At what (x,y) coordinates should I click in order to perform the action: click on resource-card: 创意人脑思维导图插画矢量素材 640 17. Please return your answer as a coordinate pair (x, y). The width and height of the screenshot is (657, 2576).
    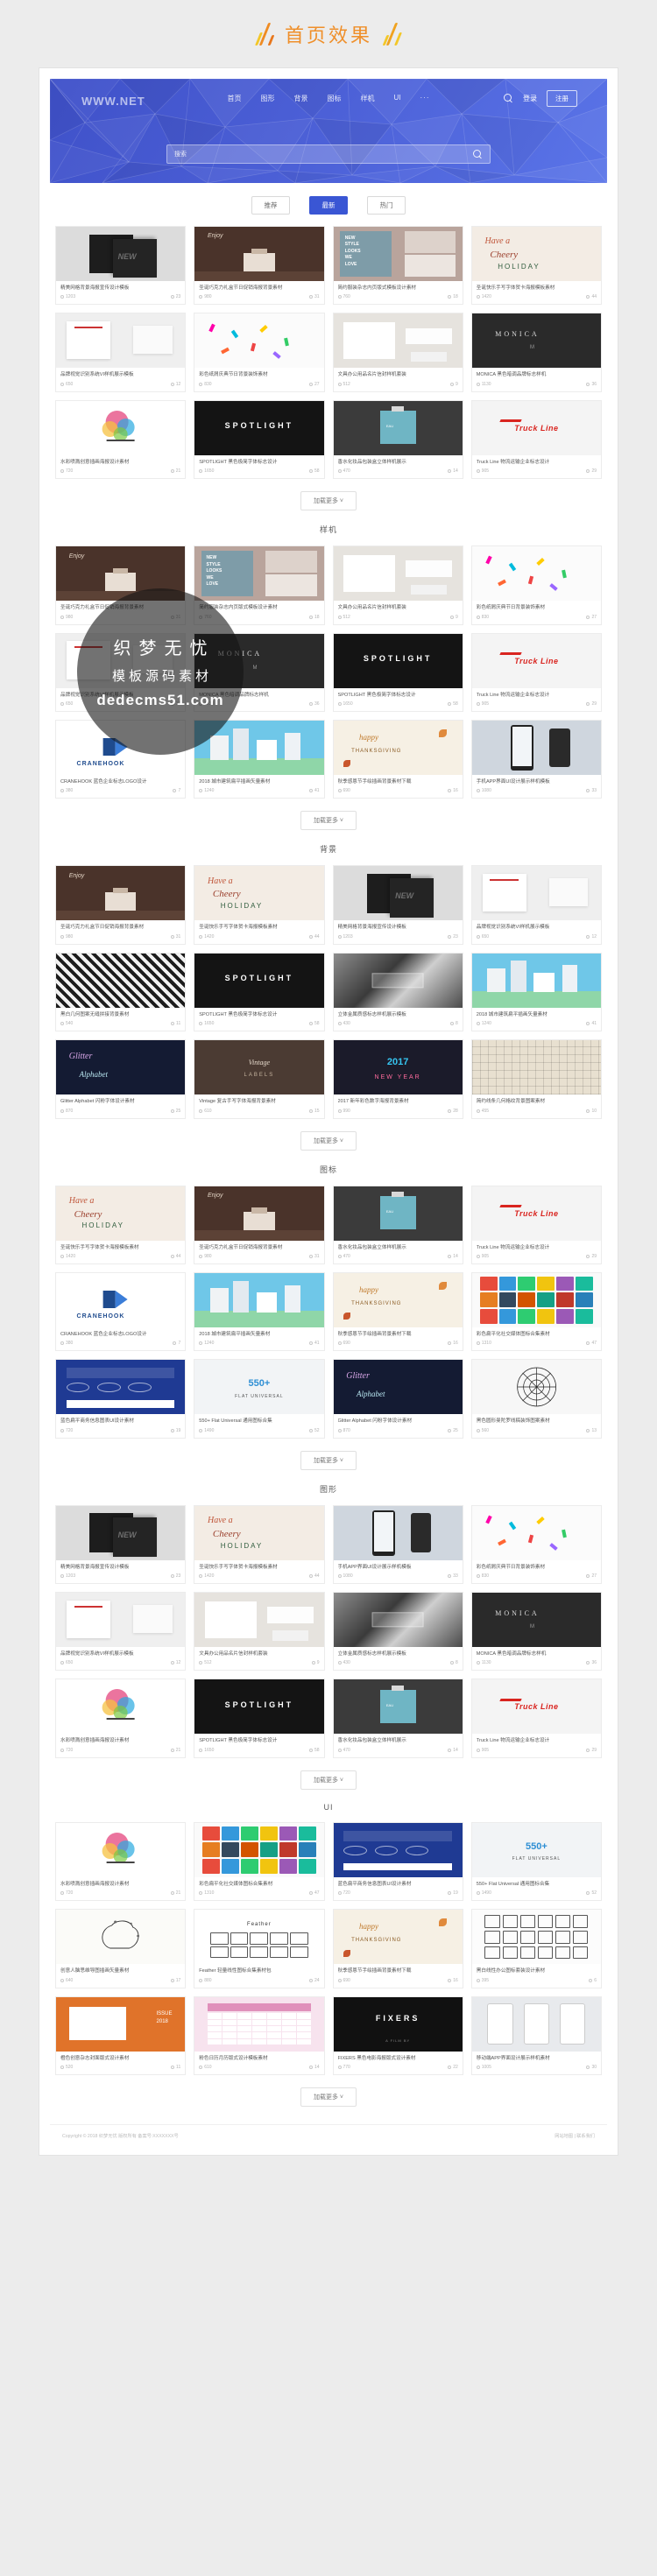
    Looking at the image, I should click on (121, 1948).